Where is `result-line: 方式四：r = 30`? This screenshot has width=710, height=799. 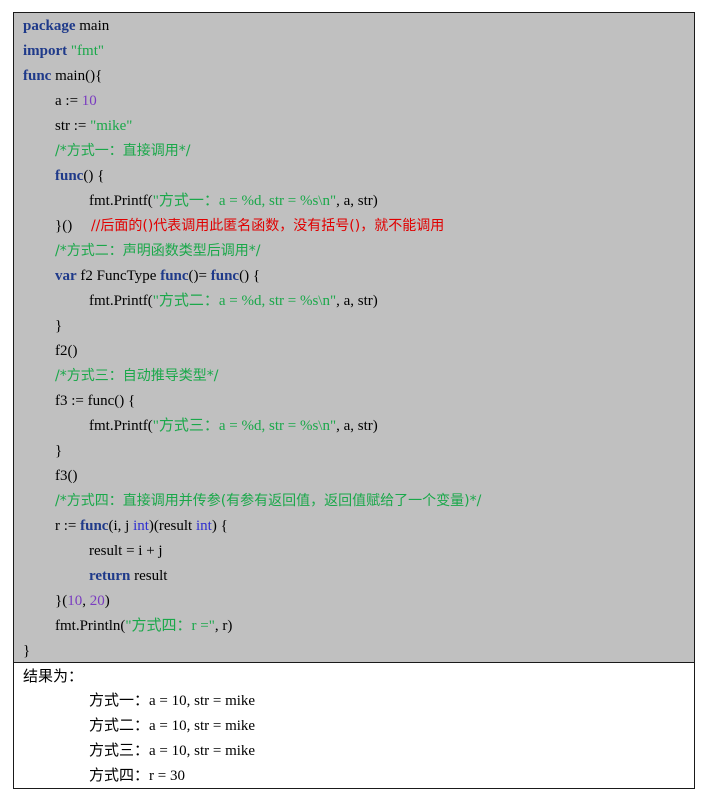
result-line: 方式四：r = 30 is located at coordinates (137, 776).